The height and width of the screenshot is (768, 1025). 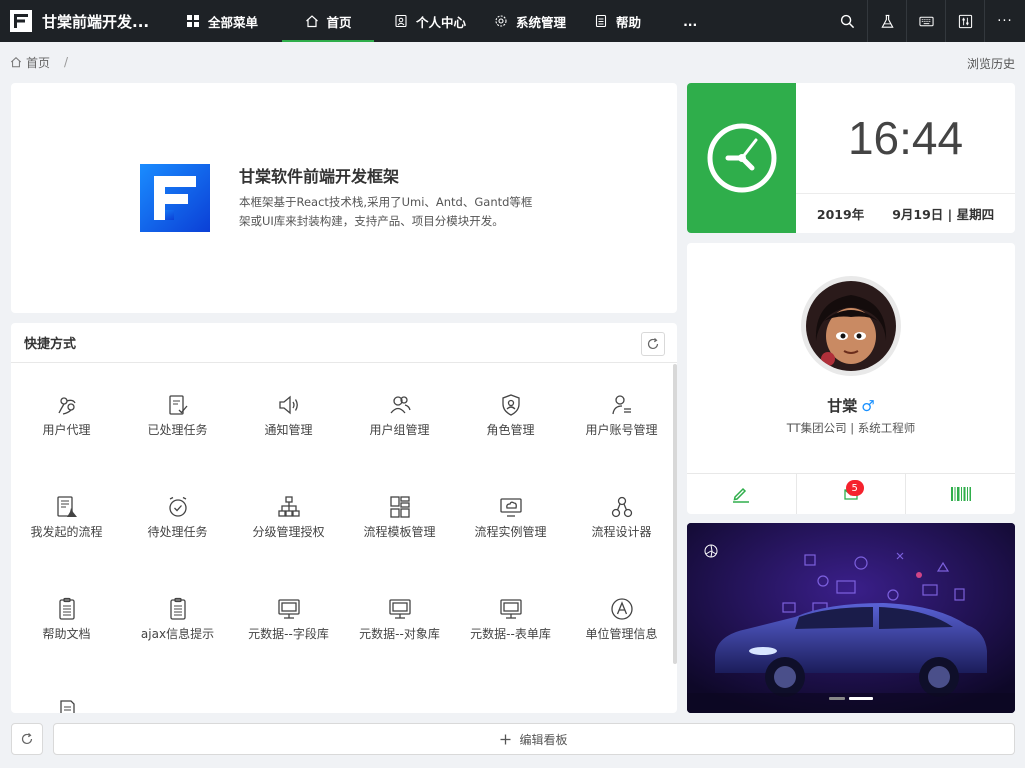 I want to click on dashboard-refresh-button, so click(x=27, y=739).